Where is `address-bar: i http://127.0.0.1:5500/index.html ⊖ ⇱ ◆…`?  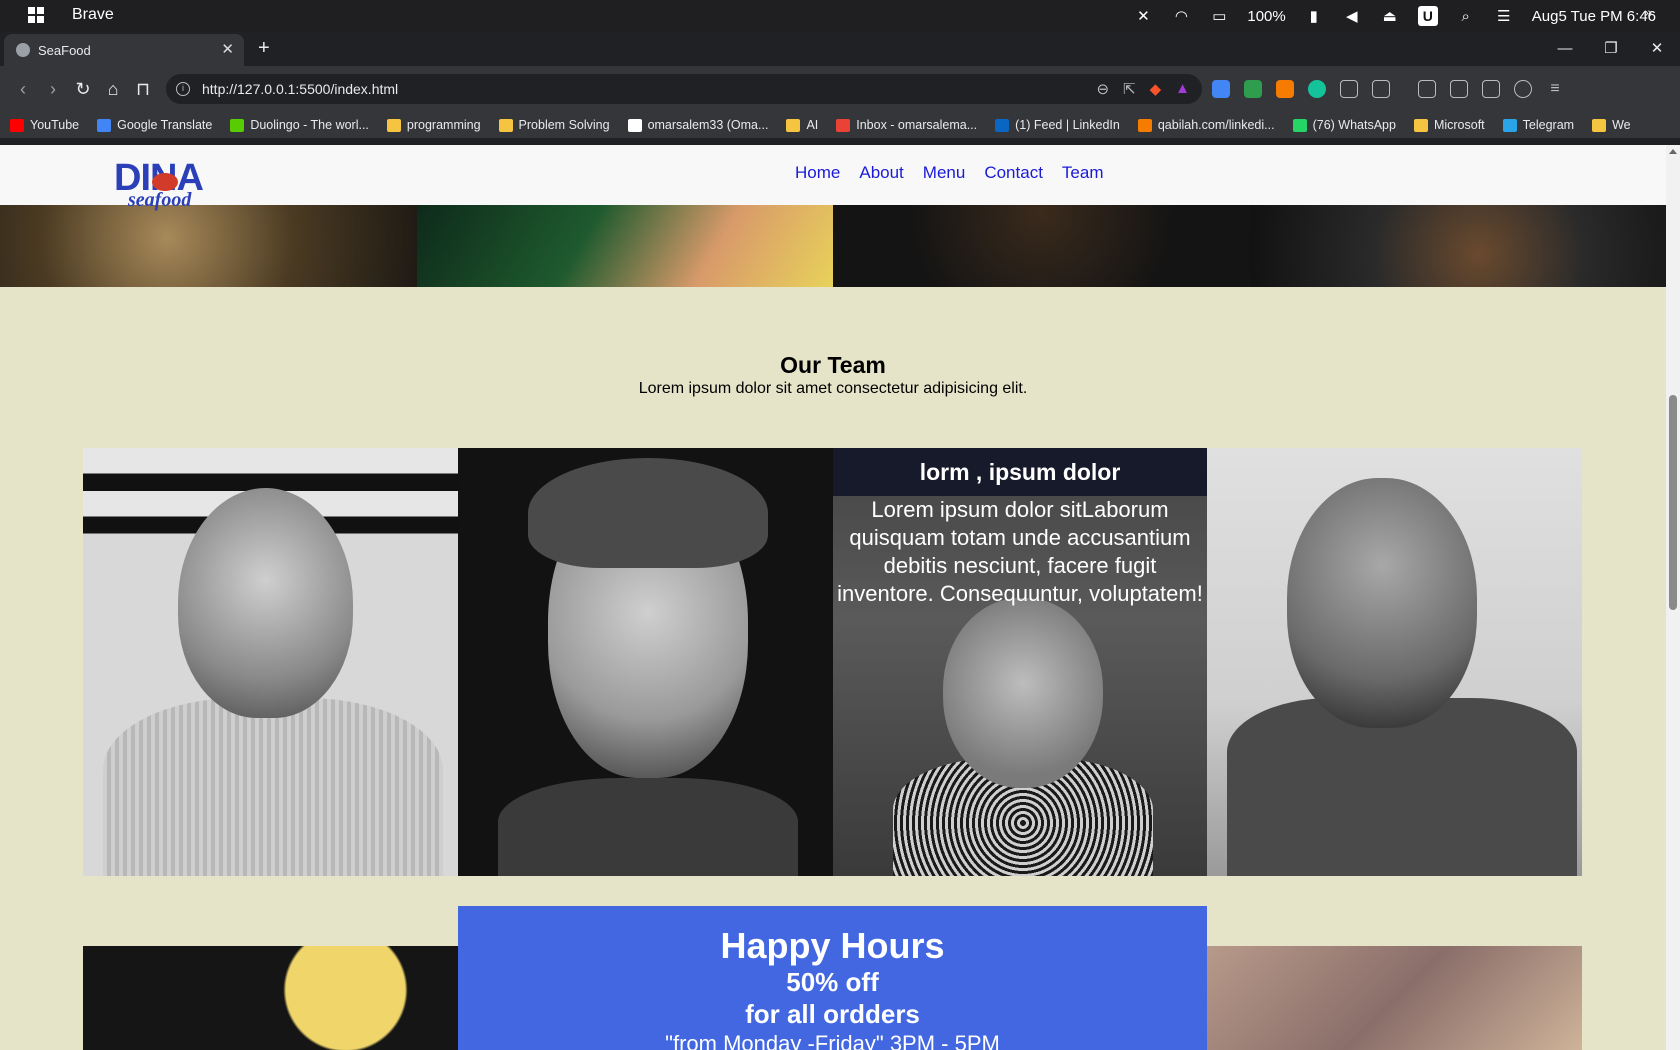 address-bar: i http://127.0.0.1:5500/index.html ⊖ ⇱ ◆… is located at coordinates (684, 89).